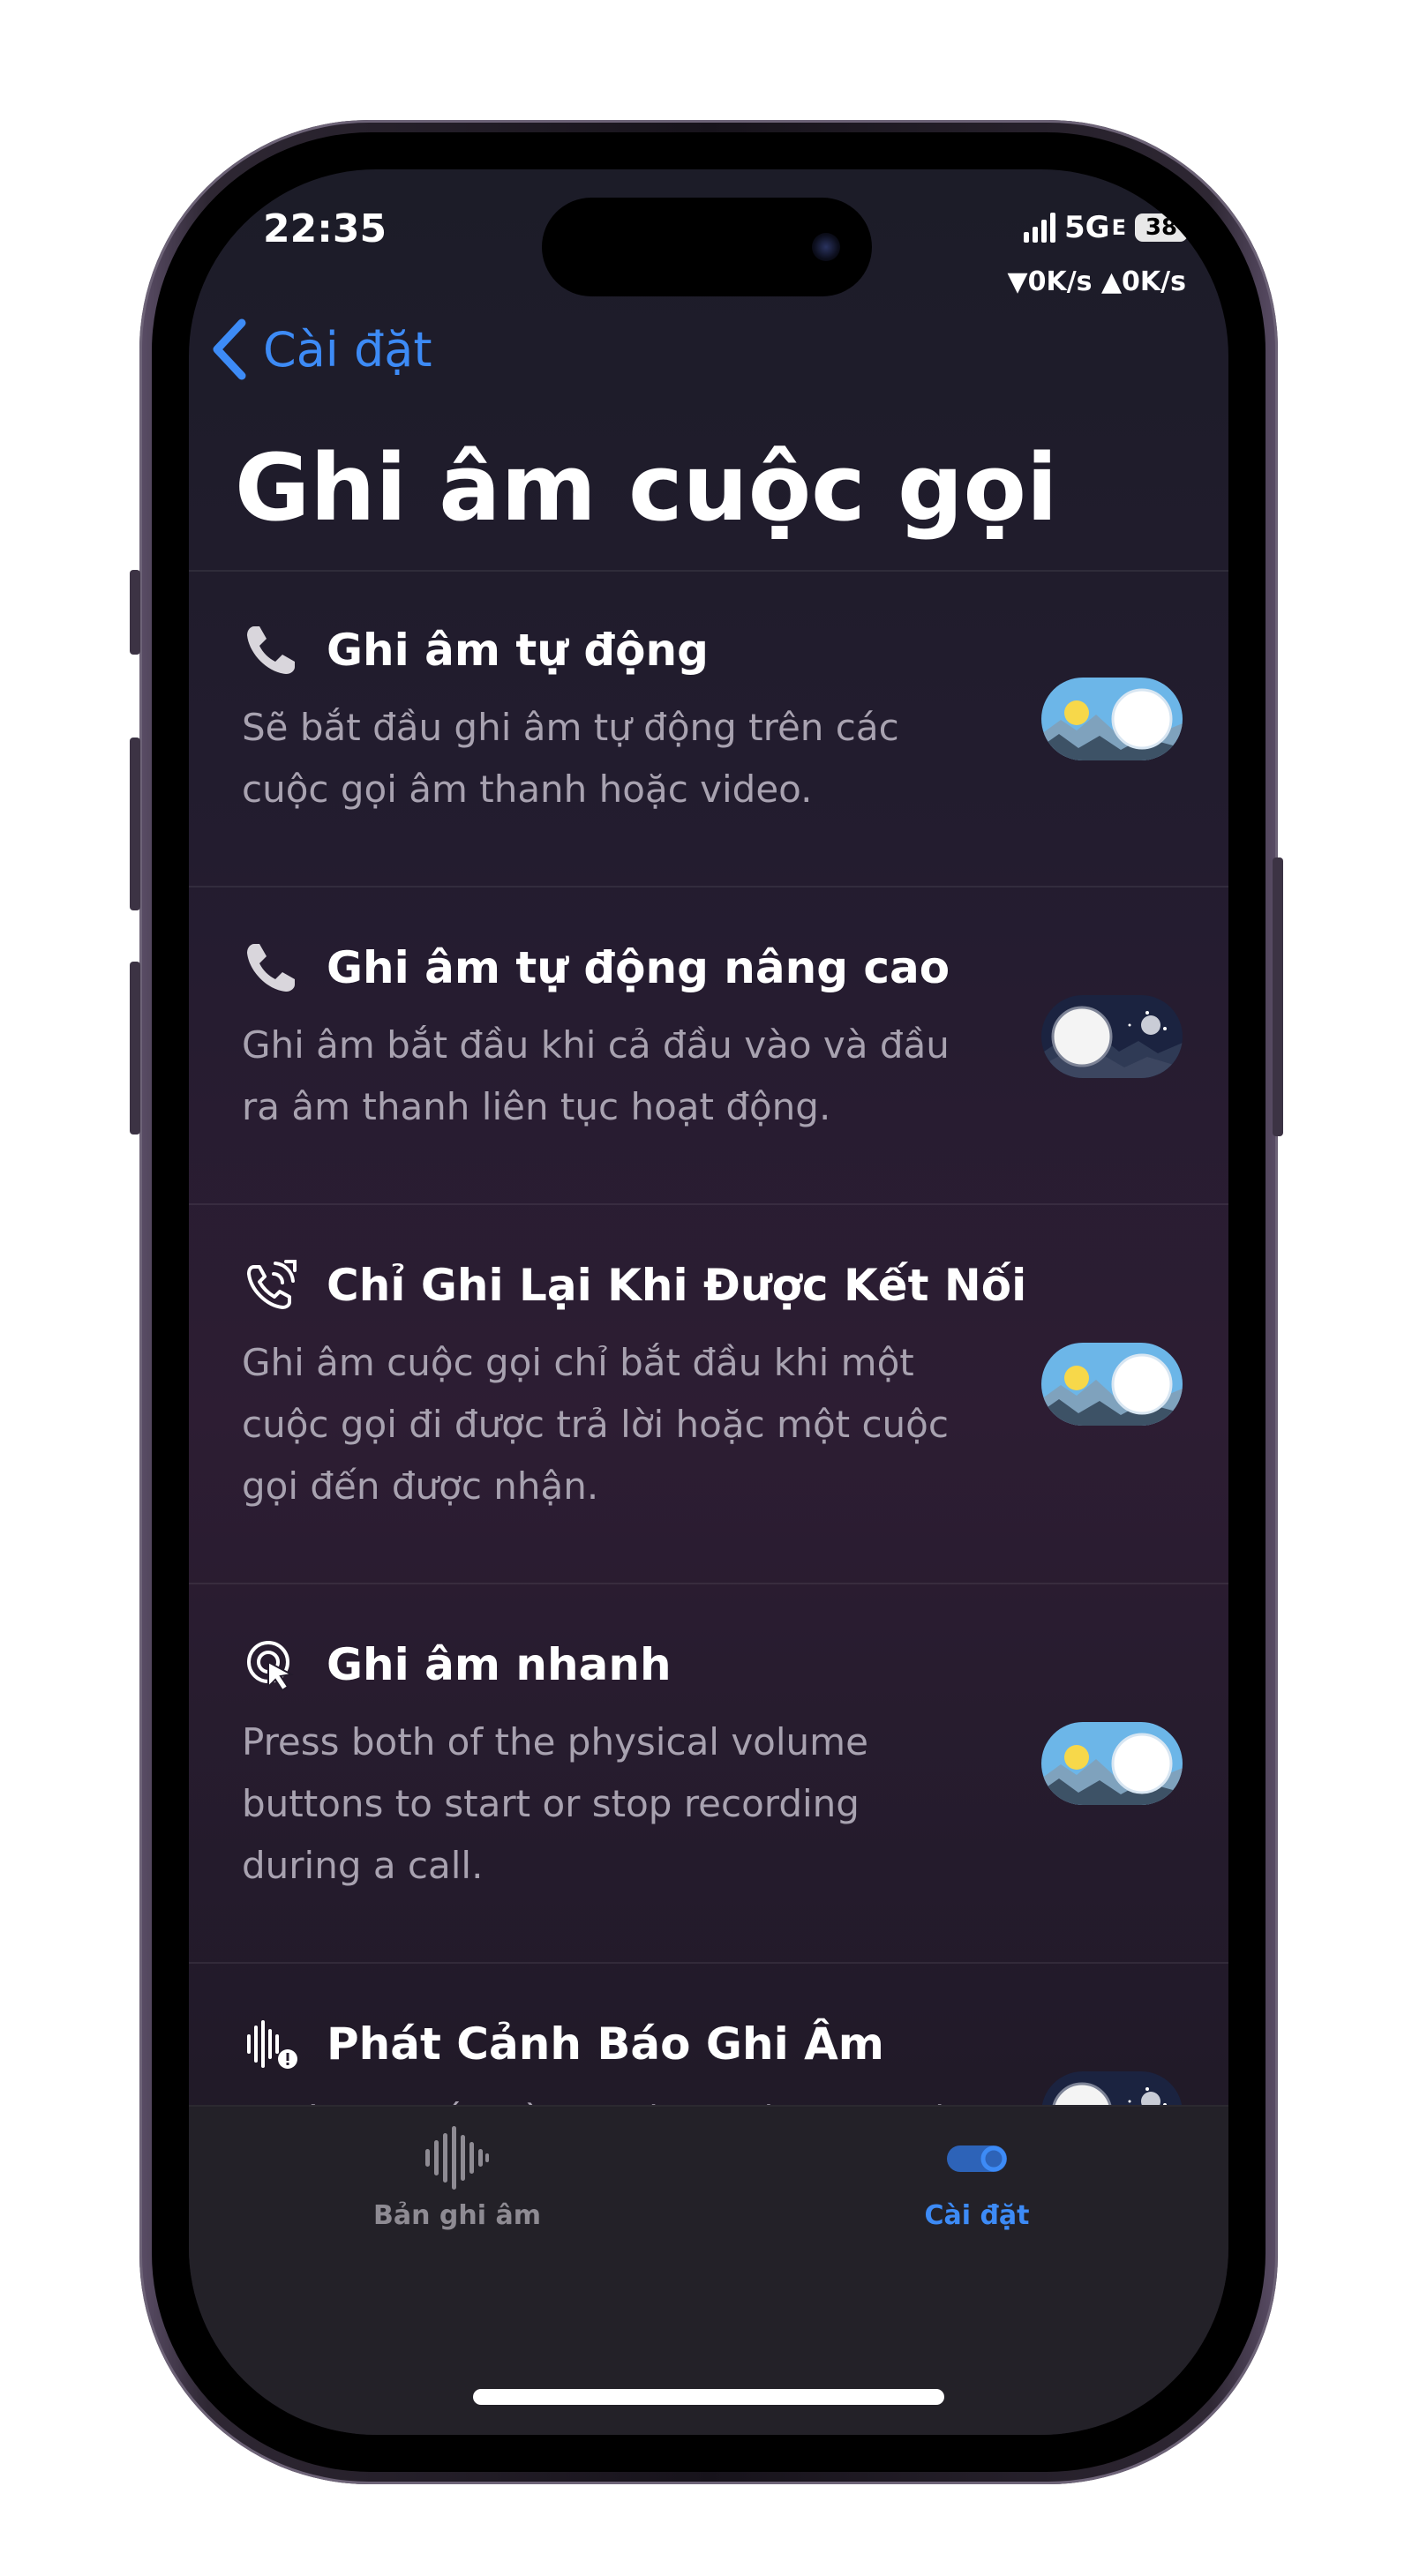  What do you see at coordinates (1040, 228) in the screenshot?
I see `signal-icon` at bounding box center [1040, 228].